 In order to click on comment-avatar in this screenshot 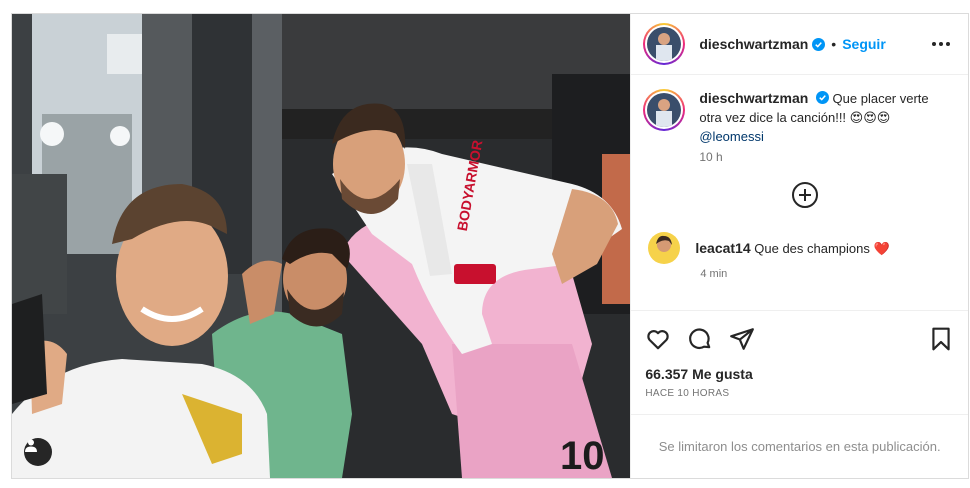, I will do `click(664, 248)`.